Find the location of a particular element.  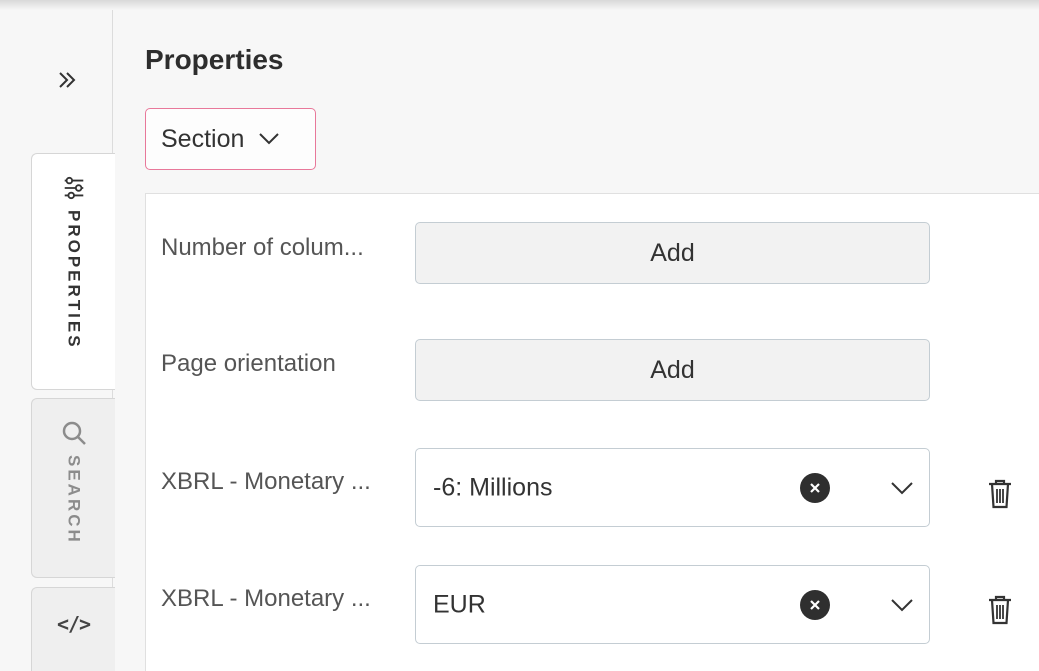

xbrl-currency-select: EUR is located at coordinates (672, 604).